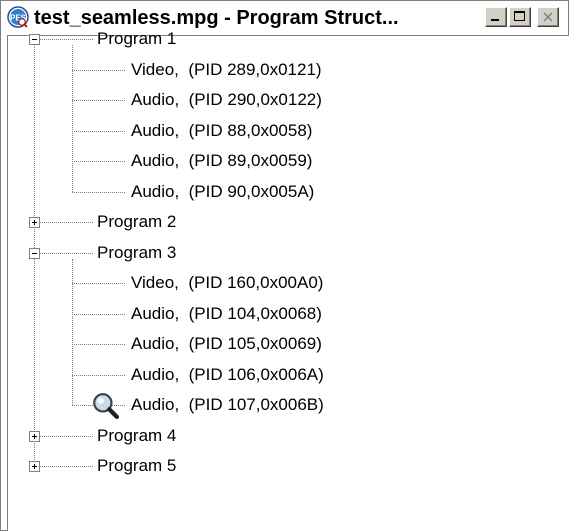  I want to click on close-icon, so click(548, 17).